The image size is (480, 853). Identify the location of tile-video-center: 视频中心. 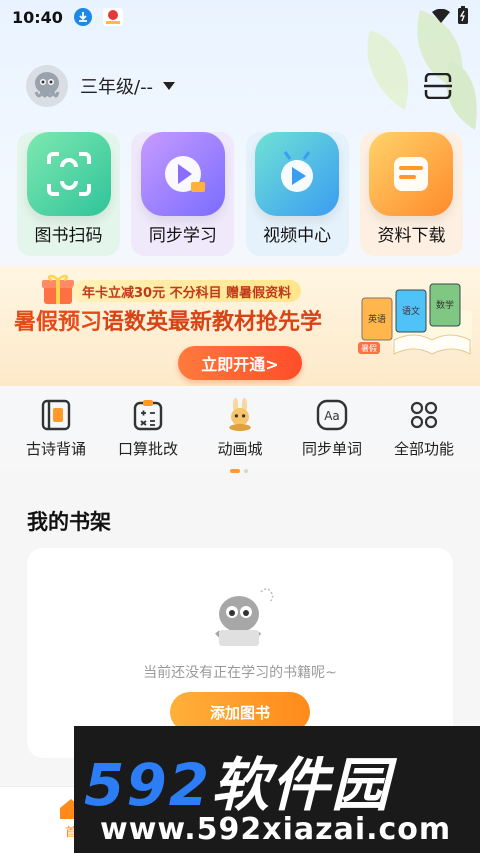
(297, 194).